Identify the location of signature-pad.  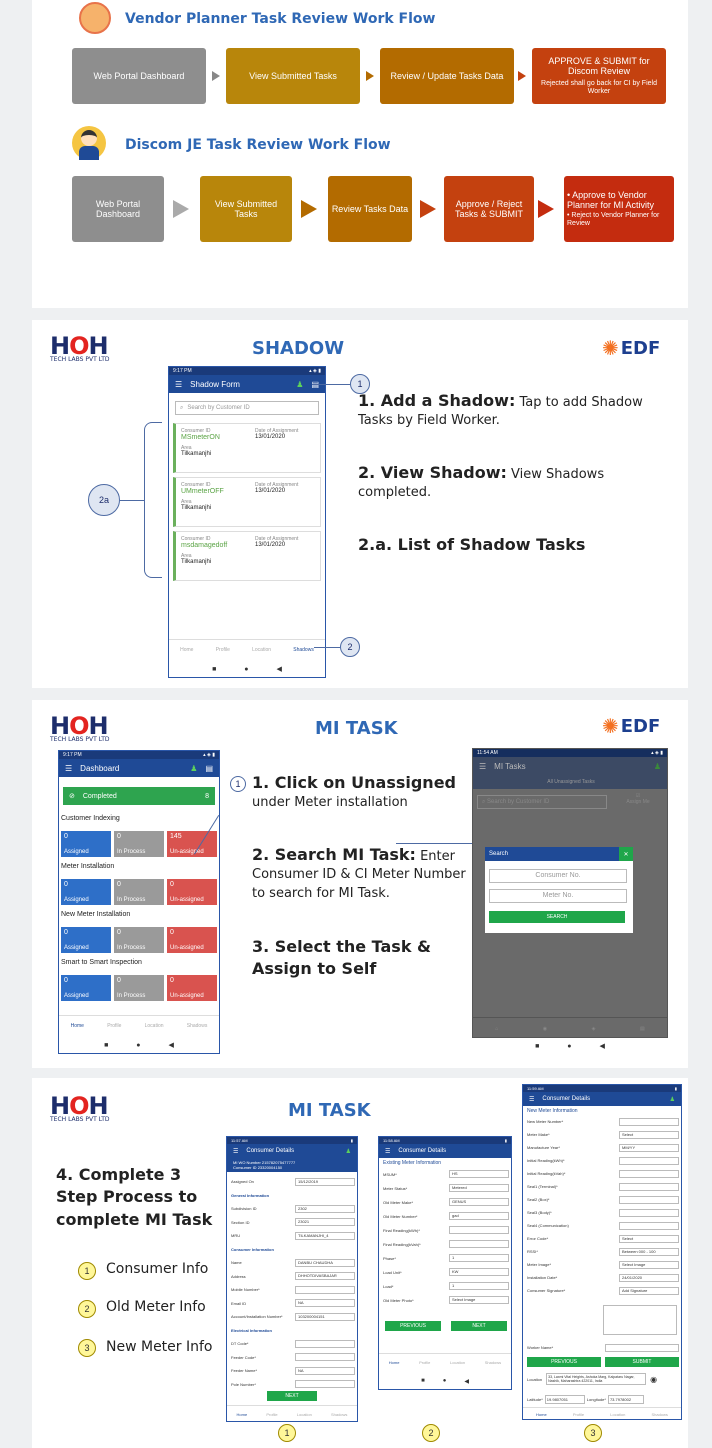
(640, 1320).